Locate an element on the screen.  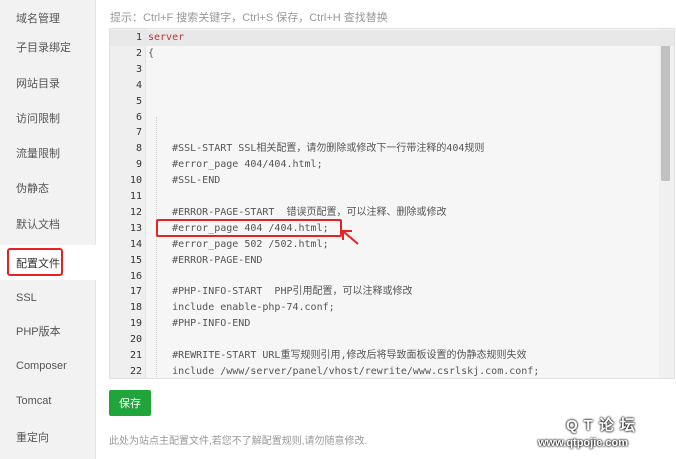
line-number: 8 is located at coordinates (138, 149).